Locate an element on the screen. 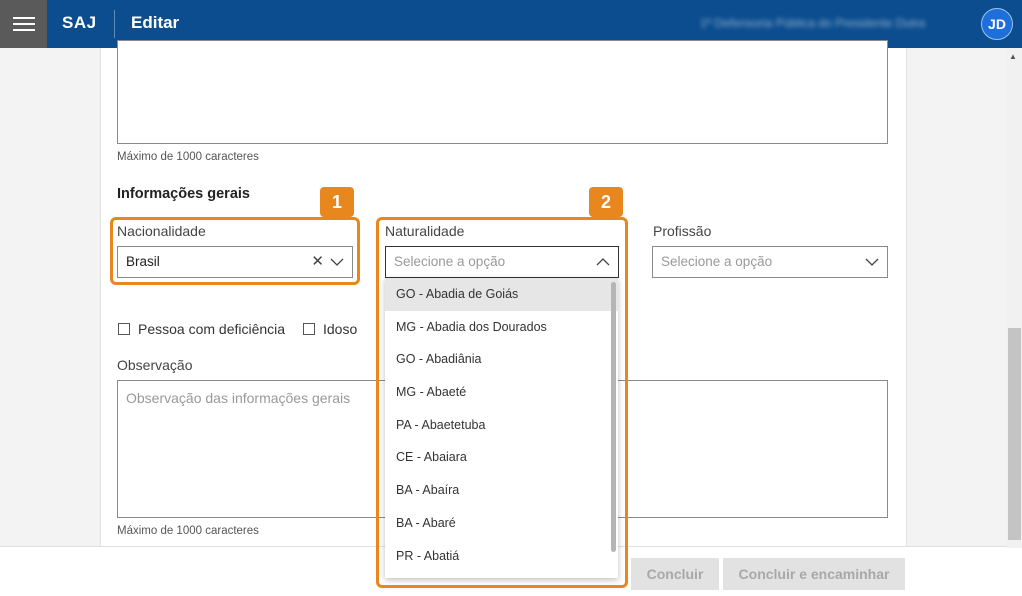 The width and height of the screenshot is (1022, 596). profissao-label: Profissão is located at coordinates (682, 231).